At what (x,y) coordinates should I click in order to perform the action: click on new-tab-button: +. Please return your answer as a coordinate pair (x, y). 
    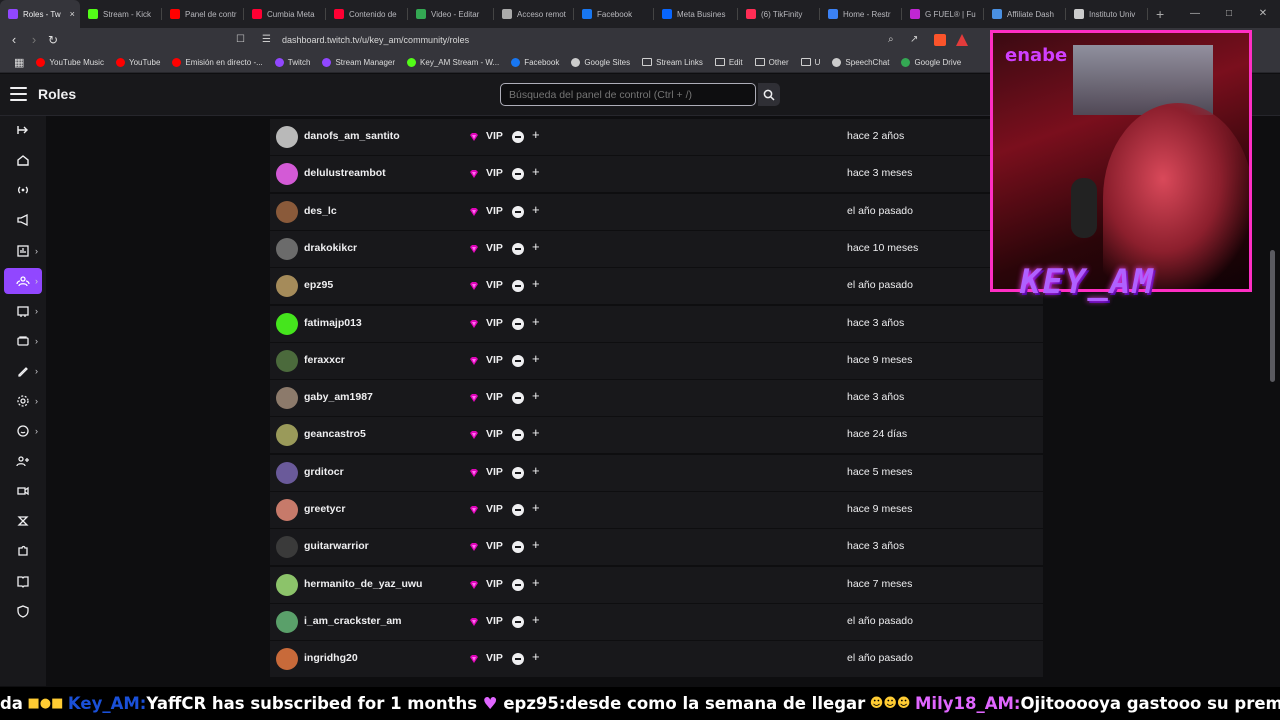
    Looking at the image, I should click on (1160, 14).